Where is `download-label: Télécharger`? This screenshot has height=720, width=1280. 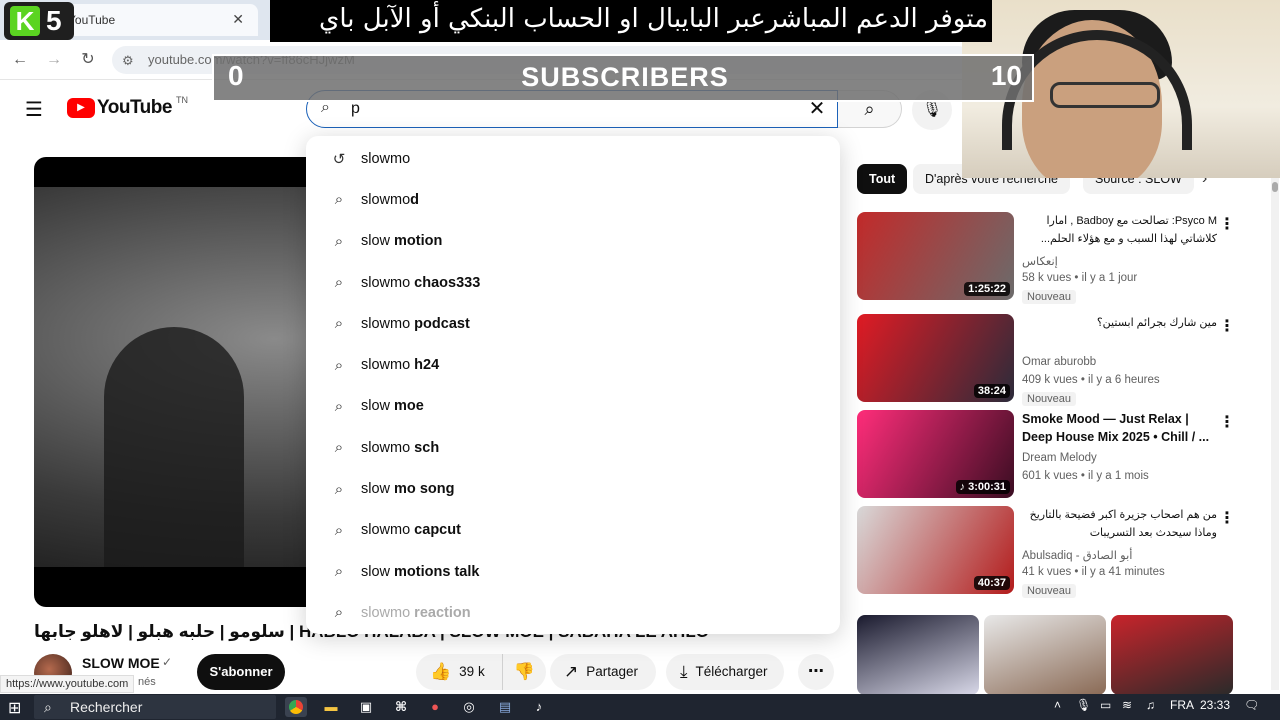
download-label: Télécharger is located at coordinates (731, 671).